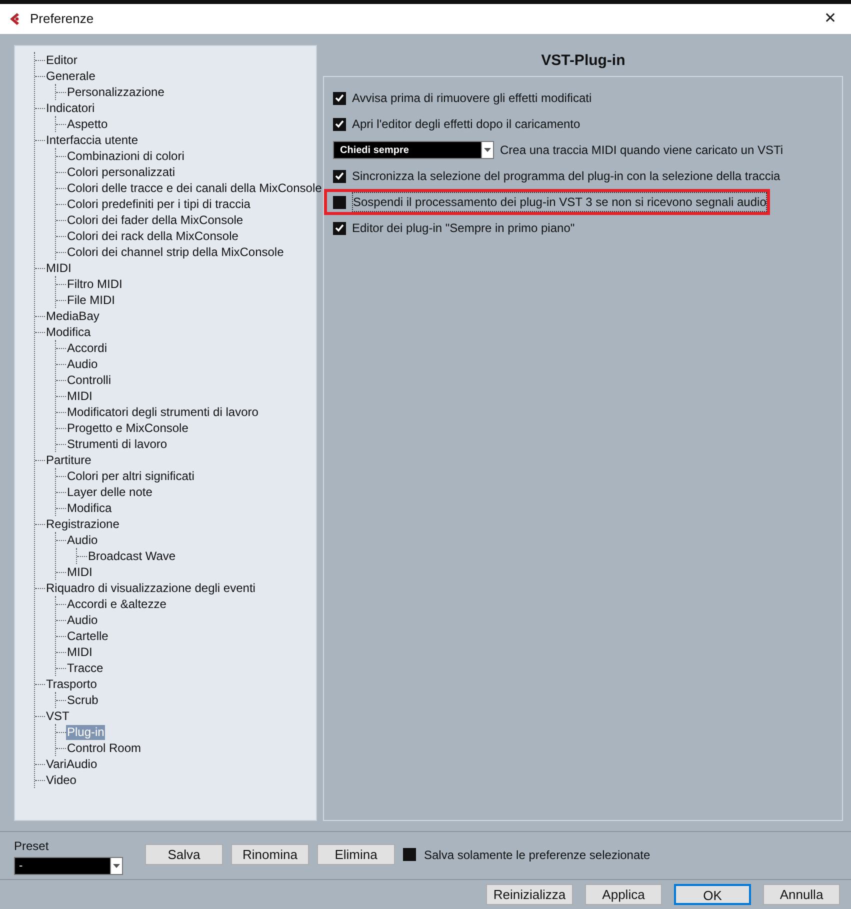 This screenshot has width=851, height=909. I want to click on dialog-button: Elimina, so click(356, 854).